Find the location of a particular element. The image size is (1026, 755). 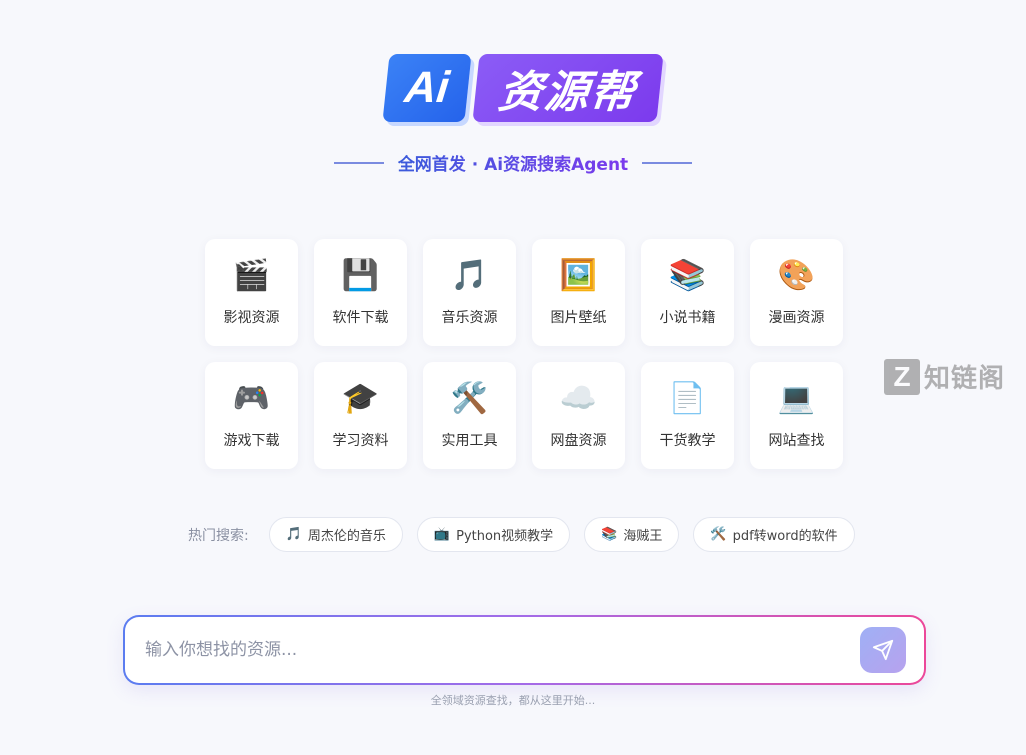

floppy-disk-icon: 💾 is located at coordinates (360, 275).